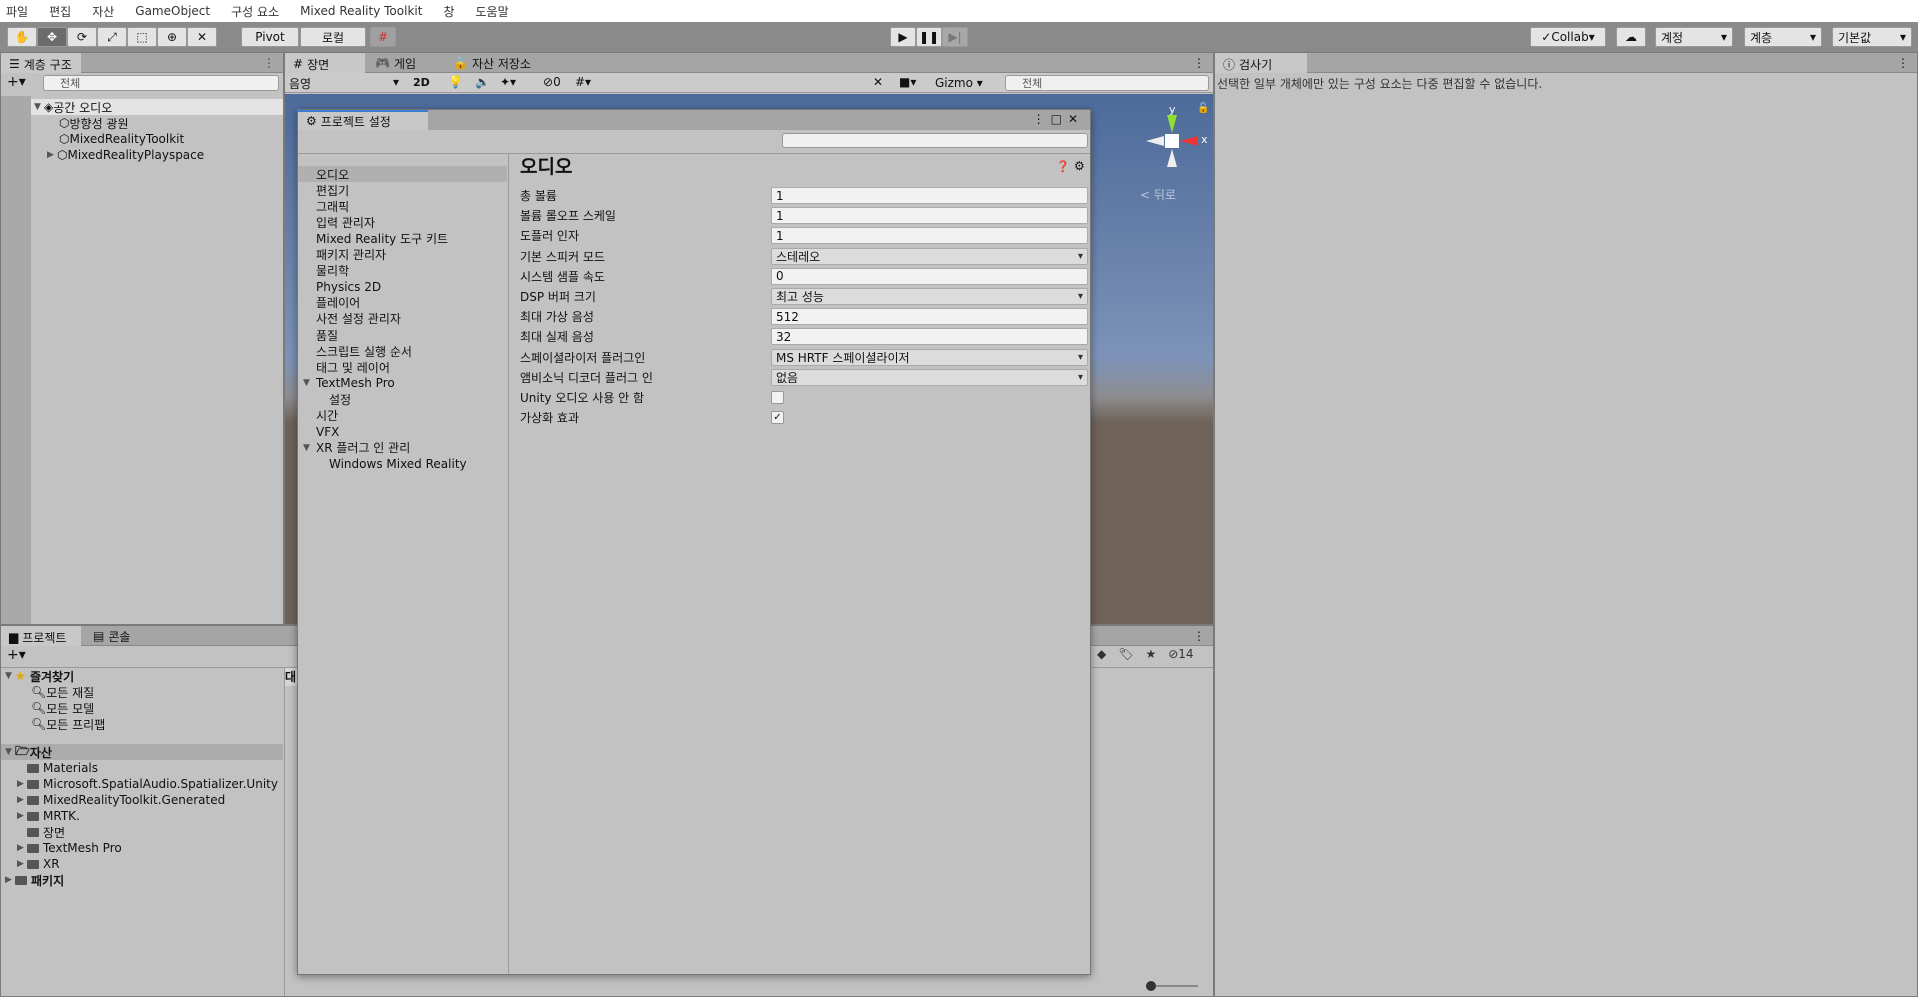 This screenshot has height=997, width=1918. What do you see at coordinates (955, 37) in the screenshot?
I see `step-button: ▶|` at bounding box center [955, 37].